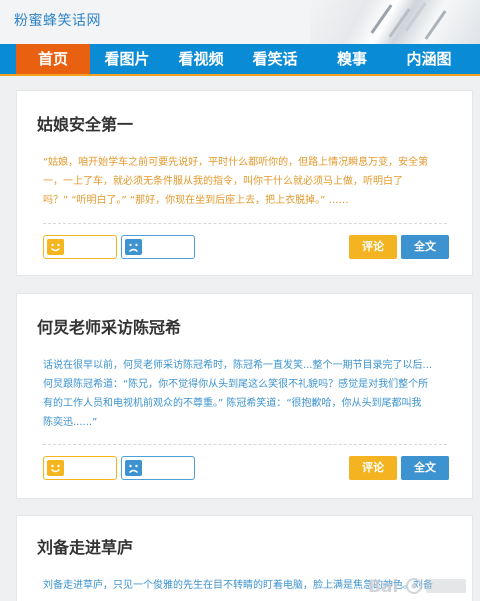 The height and width of the screenshot is (601, 480). Describe the element at coordinates (236, 384) in the screenshot. I see `excerpt-line: 何炅跟陈冠希道：“陈兄，你不觉得你从头到尾这么笑很不礼貌吗？感觉是对我们整个所` at that location.